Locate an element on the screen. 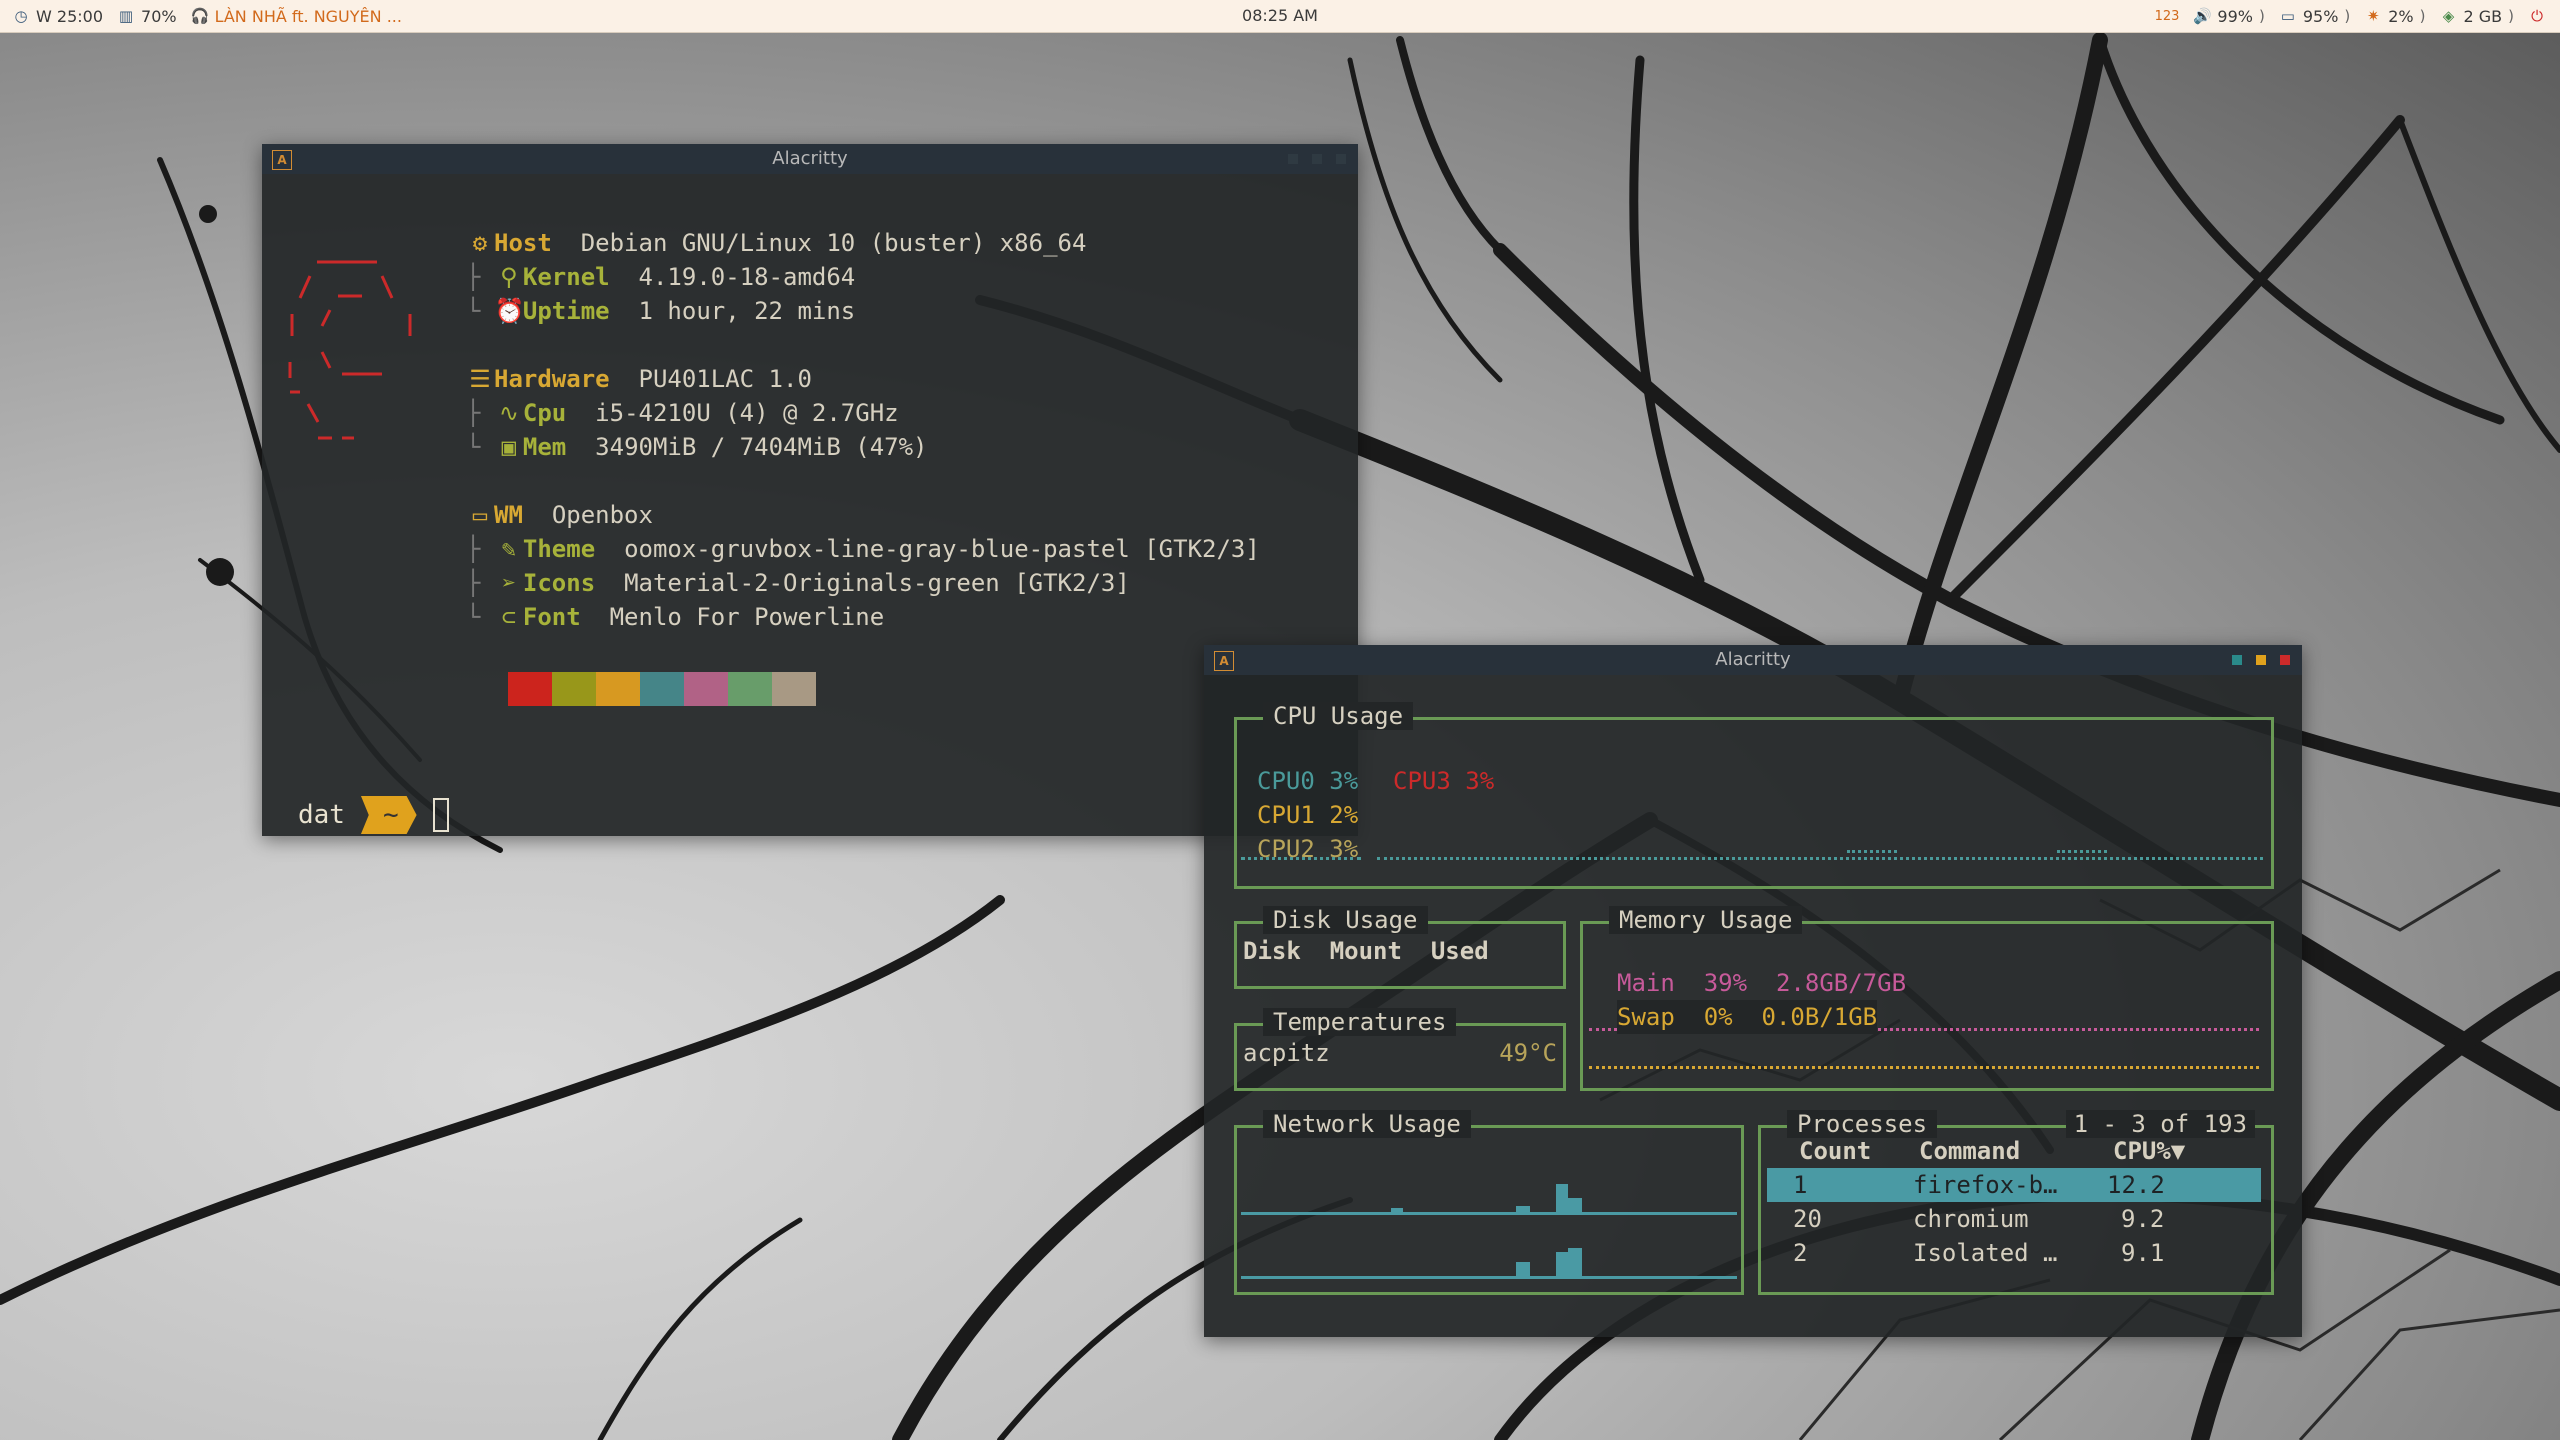 The image size is (2560, 1440). brightness-indicator: ✷ 2% ) is located at coordinates (2395, 16).